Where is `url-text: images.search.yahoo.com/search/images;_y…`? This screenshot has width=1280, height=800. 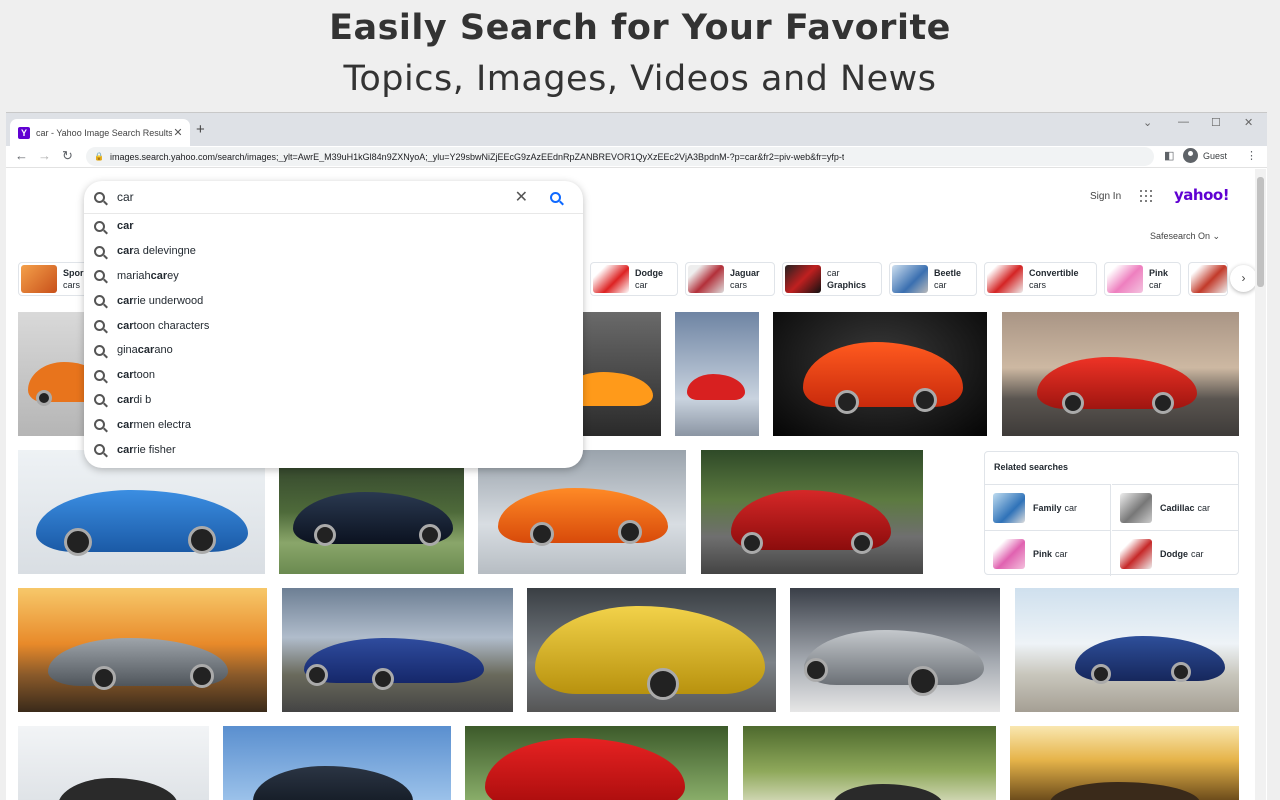
url-text: images.search.yahoo.com/search/images;_y… is located at coordinates (477, 156).